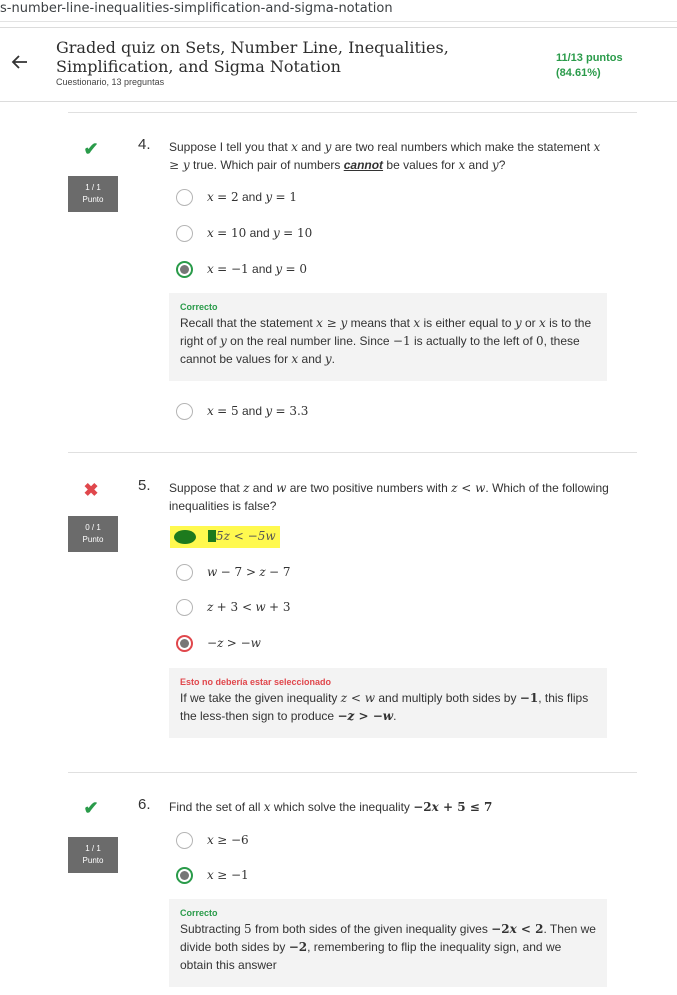  I want to click on badge-score: 0 / 1, so click(93, 527).